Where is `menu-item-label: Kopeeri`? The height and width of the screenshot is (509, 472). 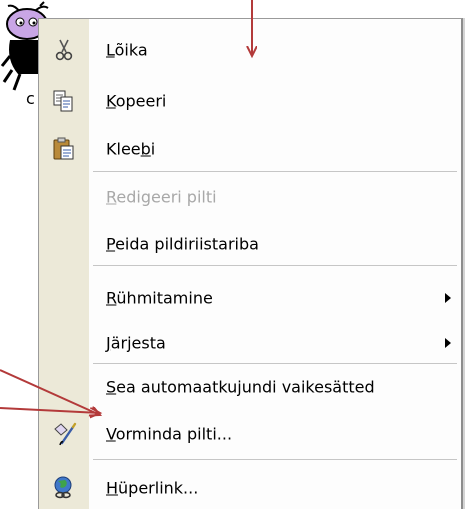
menu-item-label: Kopeeri is located at coordinates (136, 101).